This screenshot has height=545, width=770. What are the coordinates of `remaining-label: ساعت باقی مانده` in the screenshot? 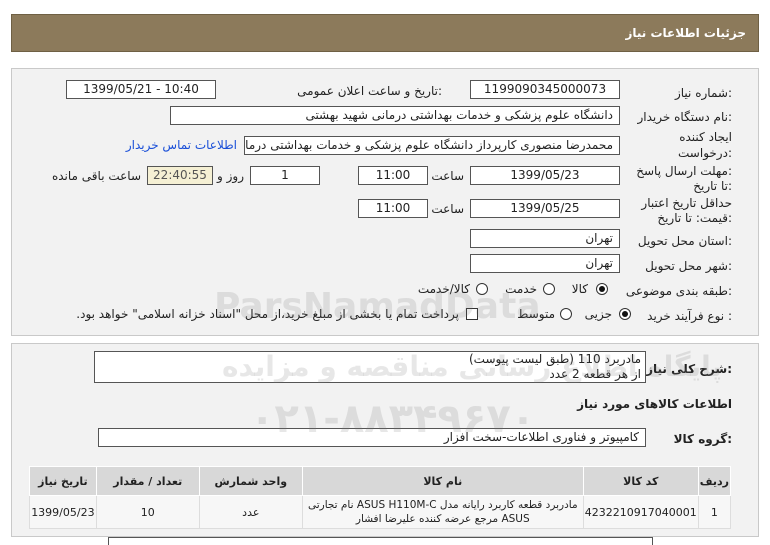 It's located at (96, 176).